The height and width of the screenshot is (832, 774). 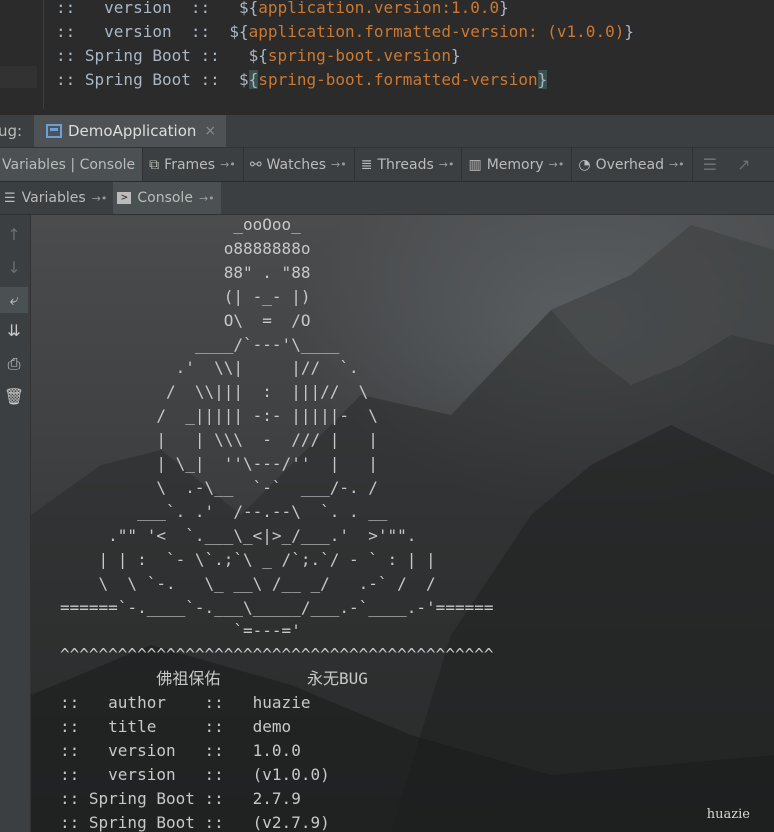 What do you see at coordinates (180, 224) in the screenshot?
I see `console-line: _ooOoo_` at bounding box center [180, 224].